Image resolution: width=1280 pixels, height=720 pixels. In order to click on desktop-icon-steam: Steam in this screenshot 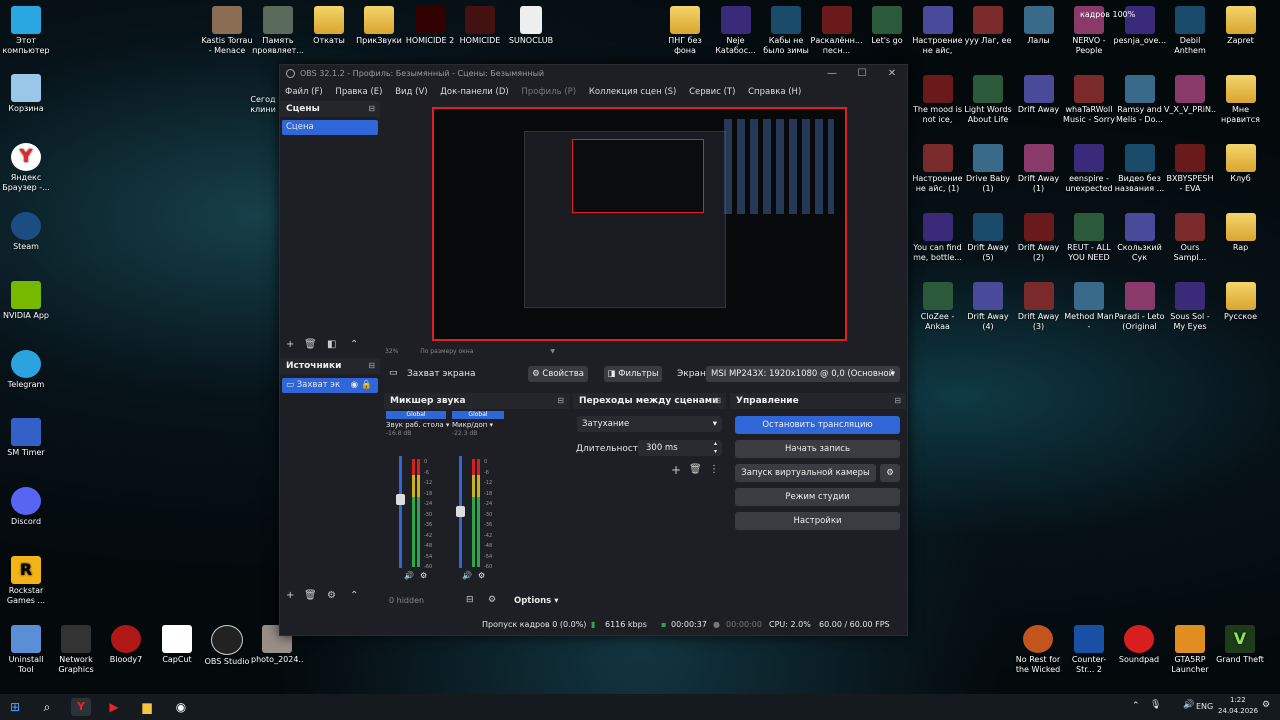, I will do `click(26, 232)`.